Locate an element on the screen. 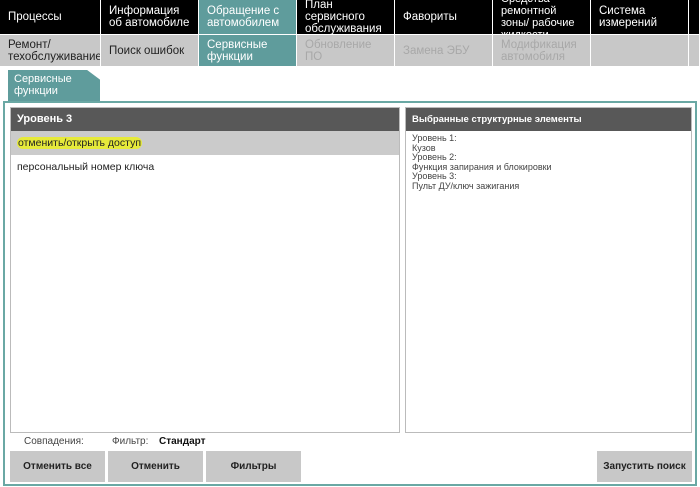 This screenshot has width=700, height=487. start-search-button: Запустить поиск is located at coordinates (644, 466).